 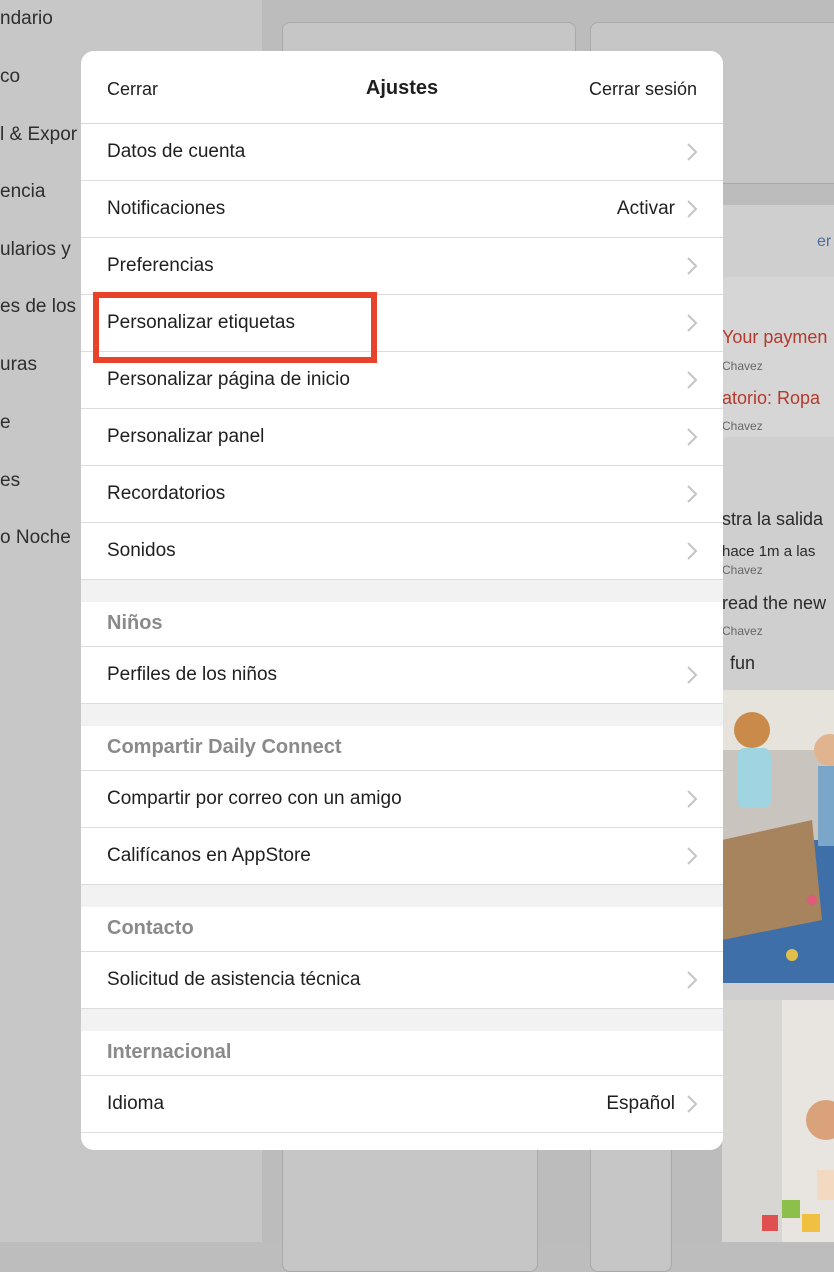 What do you see at coordinates (38, 306) in the screenshot?
I see `sidebar-item: es de los` at bounding box center [38, 306].